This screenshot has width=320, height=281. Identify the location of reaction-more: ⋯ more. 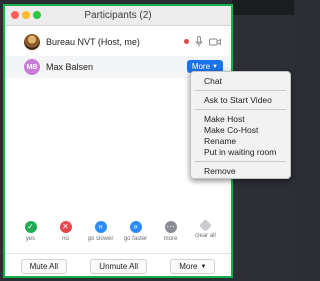
(171, 231).